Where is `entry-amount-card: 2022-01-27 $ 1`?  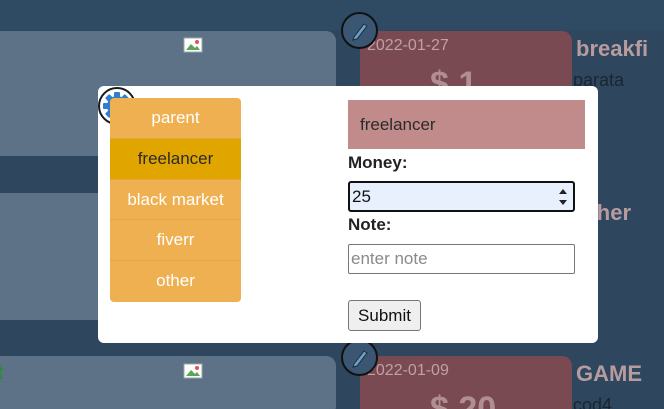 entry-amount-card: 2022-01-27 $ 1 is located at coordinates (466, 67).